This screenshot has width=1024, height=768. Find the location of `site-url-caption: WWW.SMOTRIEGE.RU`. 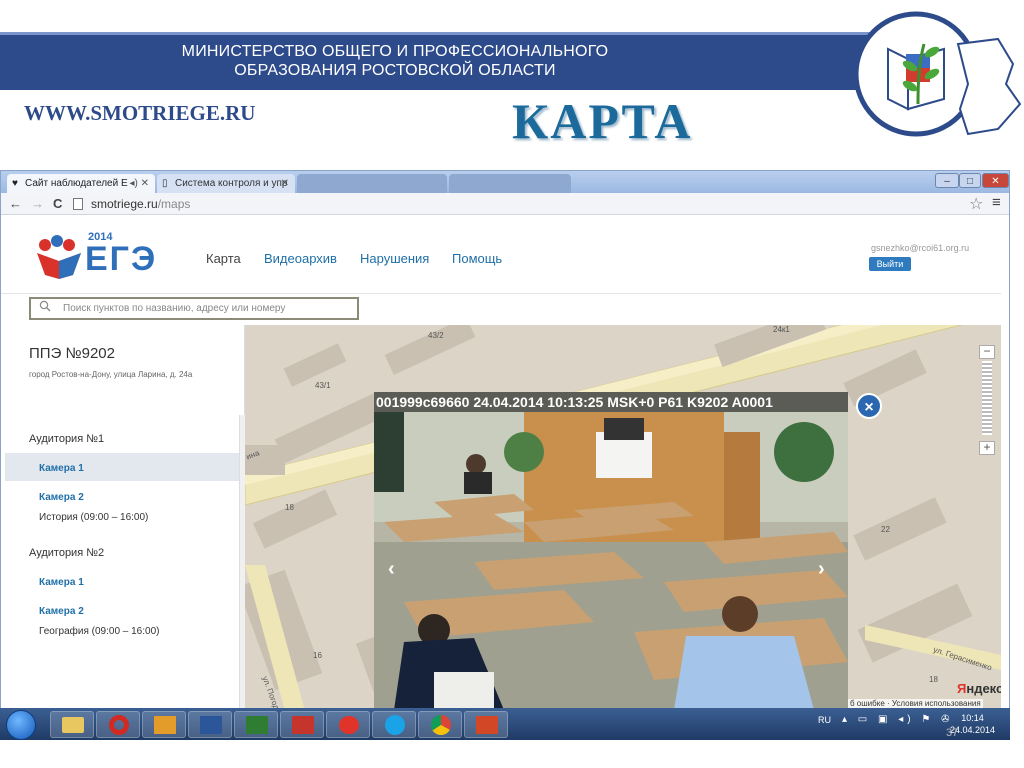

site-url-caption: WWW.SMOTRIEGE.RU is located at coordinates (140, 113).